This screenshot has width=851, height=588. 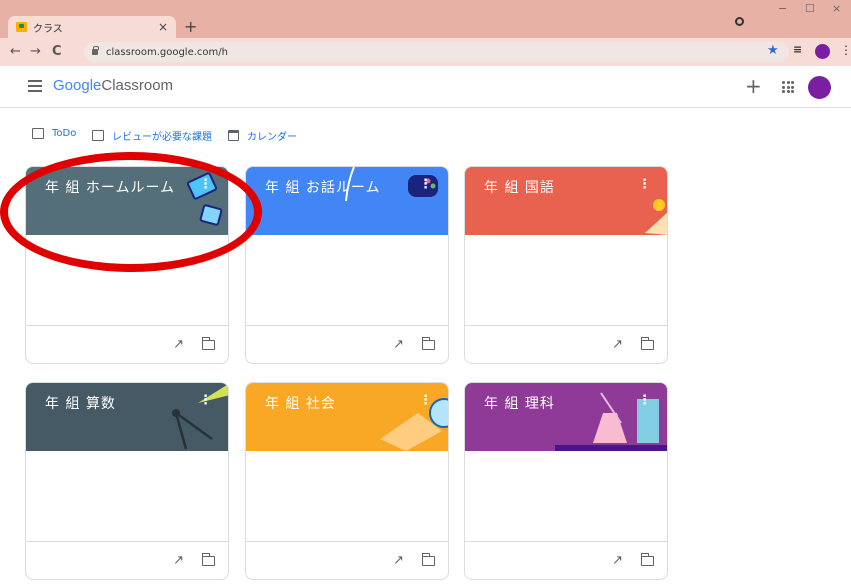 I want to click on calendar-icon, so click(x=233, y=135).